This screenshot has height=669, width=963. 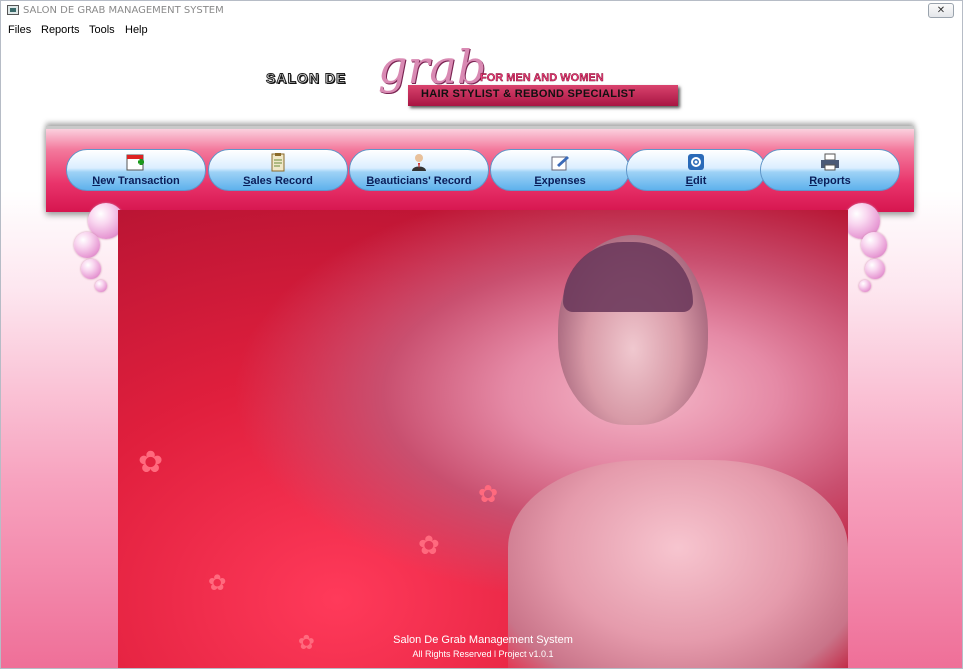 What do you see at coordinates (419, 181) in the screenshot?
I see `beauticians-record-label: Beauticians' Record` at bounding box center [419, 181].